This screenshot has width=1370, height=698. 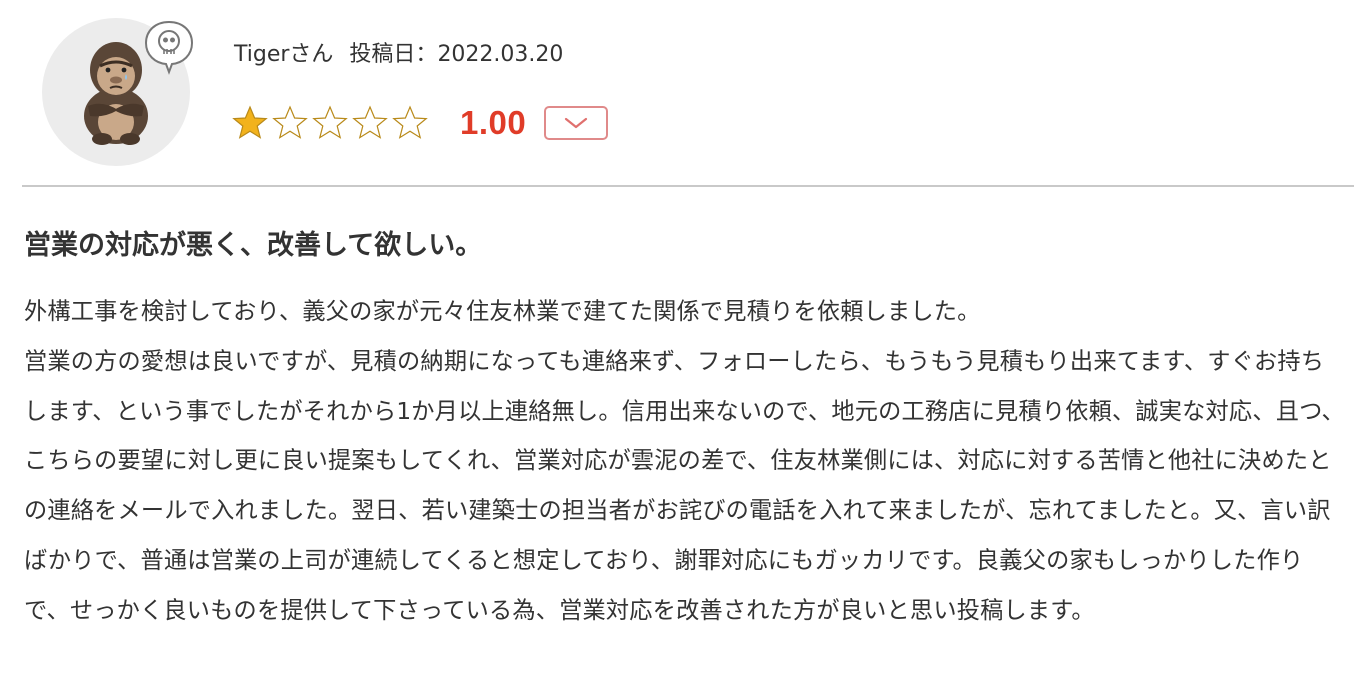 I want to click on rating-row: 1.00, so click(x=419, y=123).